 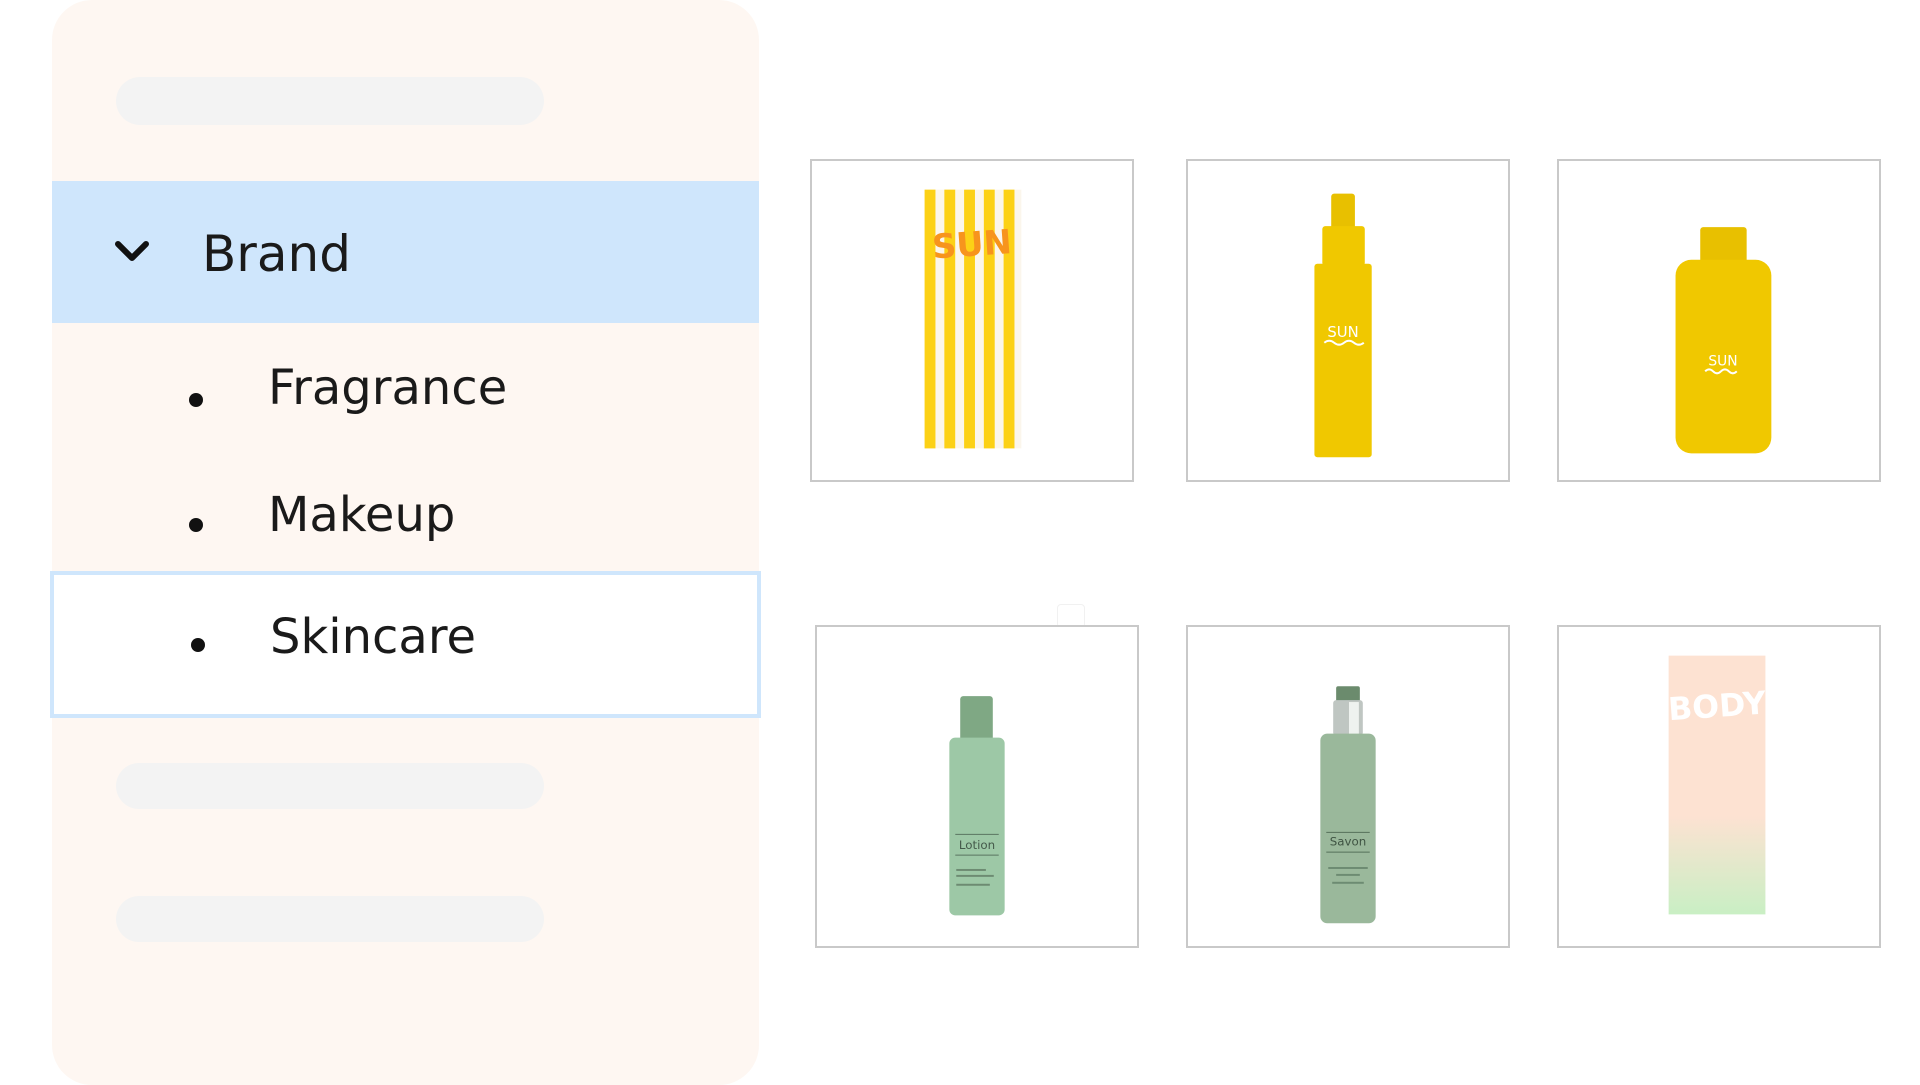 What do you see at coordinates (276, 254) in the screenshot?
I see `category-group-label: Brand` at bounding box center [276, 254].